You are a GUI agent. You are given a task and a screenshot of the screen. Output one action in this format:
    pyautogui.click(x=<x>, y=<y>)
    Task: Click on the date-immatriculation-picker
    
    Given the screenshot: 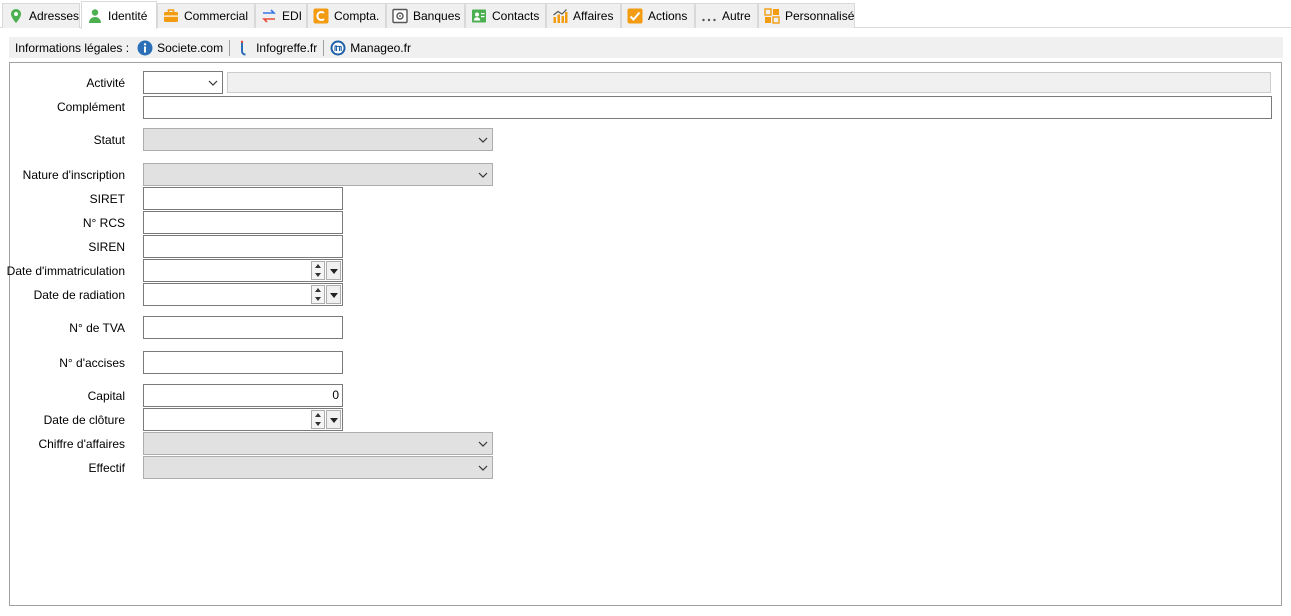 What is the action you would take?
    pyautogui.click(x=243, y=270)
    